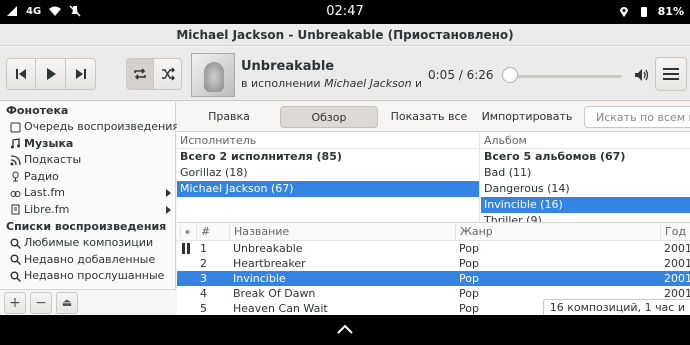 The image size is (690, 345). I want to click on track-list-header: # Название Жанр Год, so click(433, 232).